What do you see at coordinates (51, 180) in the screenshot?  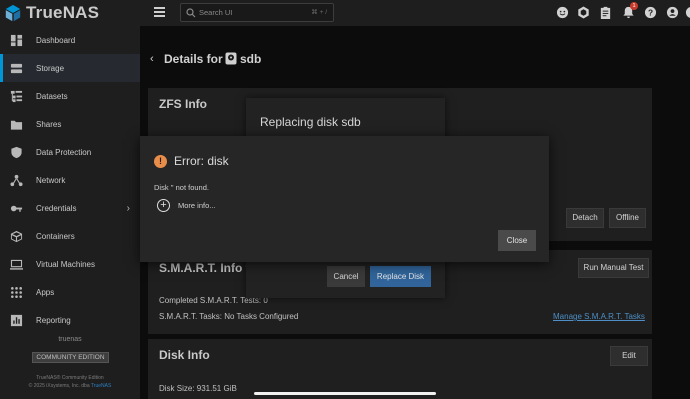 I see `sidebar-item-label: Network` at bounding box center [51, 180].